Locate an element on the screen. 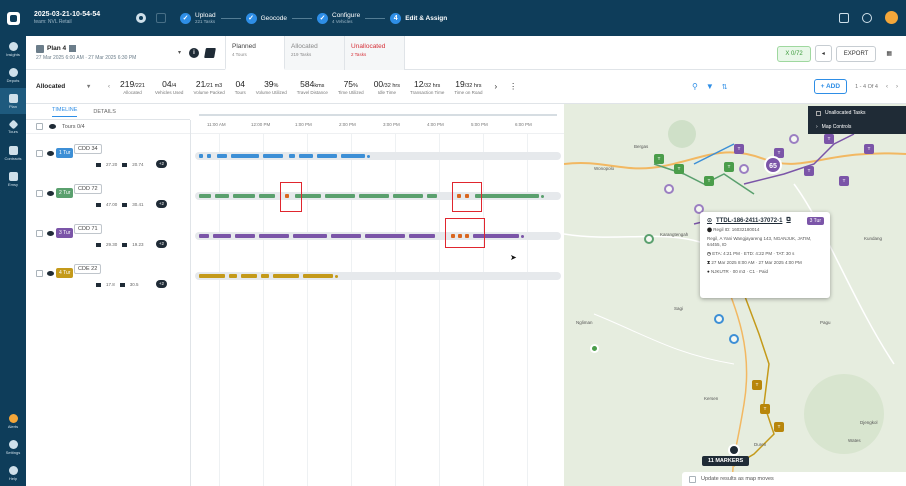 This screenshot has height=486, width=906. nav-insights: Insights is located at coordinates (13, 49).